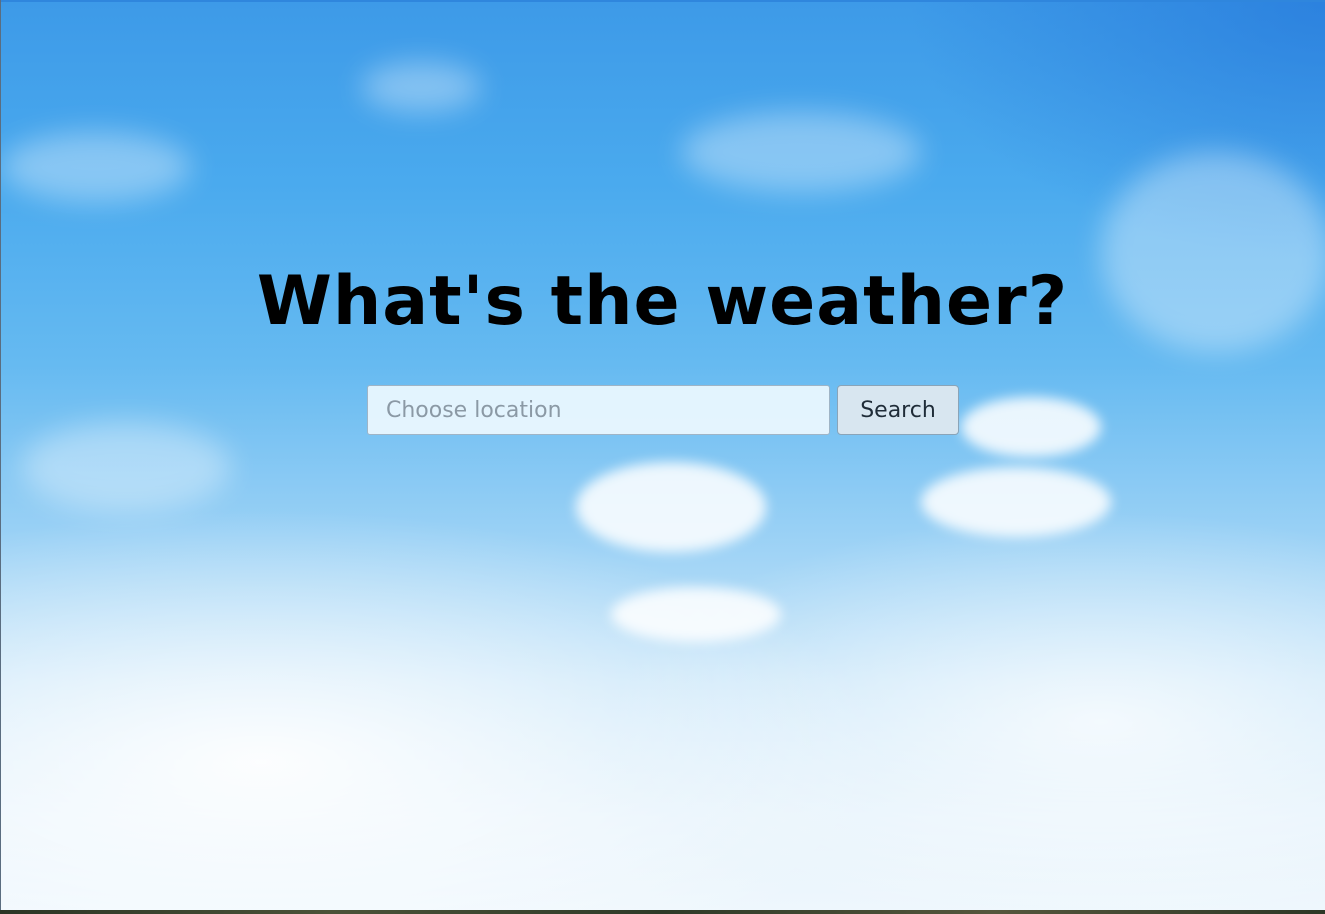 Image resolution: width=1325 pixels, height=914 pixels. What do you see at coordinates (598, 410) in the screenshot?
I see `location-input` at bounding box center [598, 410].